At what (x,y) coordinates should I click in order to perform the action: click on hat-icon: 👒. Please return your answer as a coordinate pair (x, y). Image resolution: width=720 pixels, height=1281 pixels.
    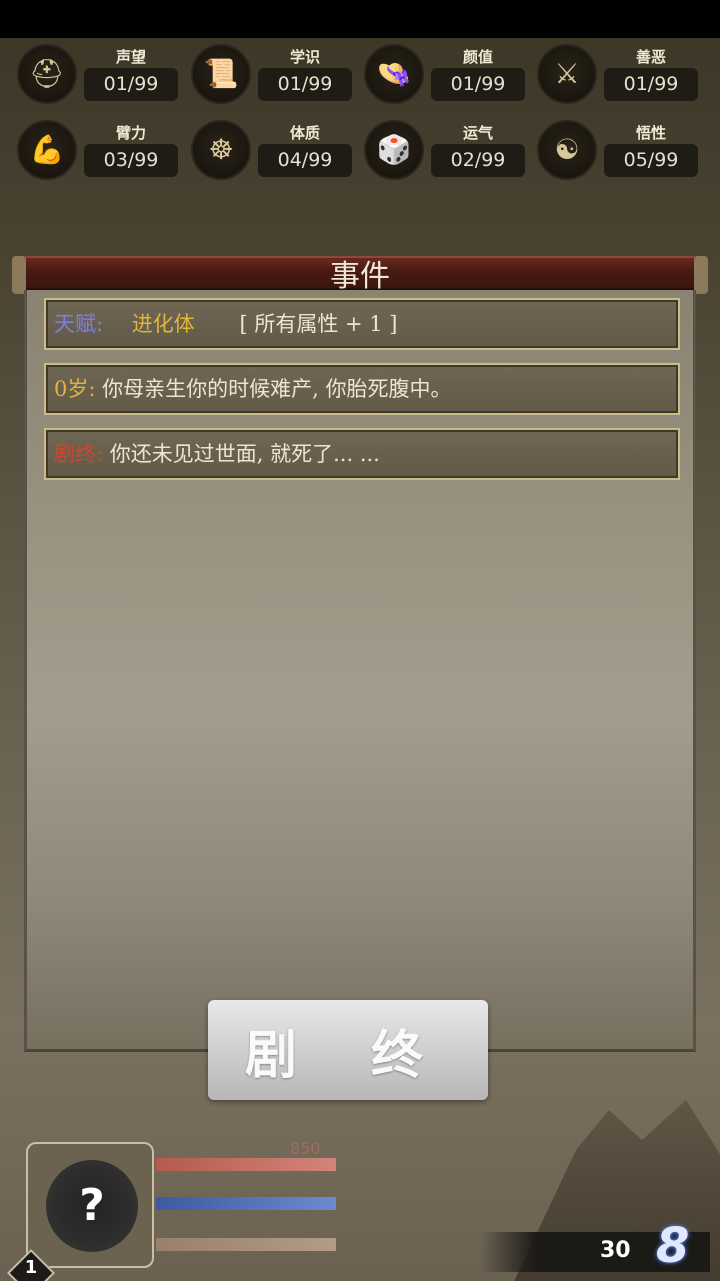
    Looking at the image, I should click on (394, 74).